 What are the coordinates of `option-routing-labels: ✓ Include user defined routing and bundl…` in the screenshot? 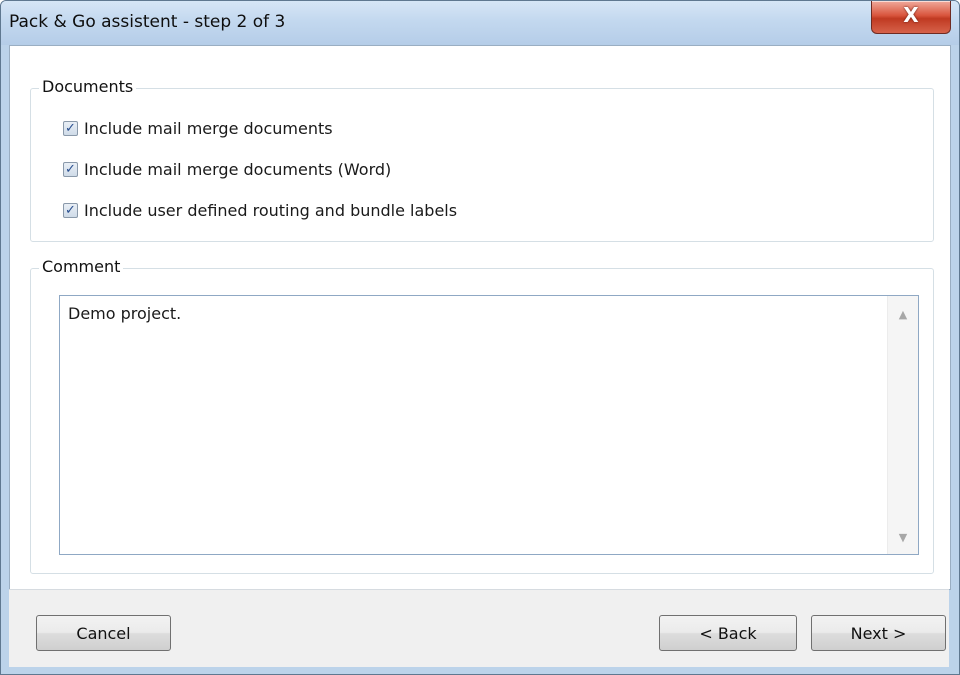 It's located at (260, 210).